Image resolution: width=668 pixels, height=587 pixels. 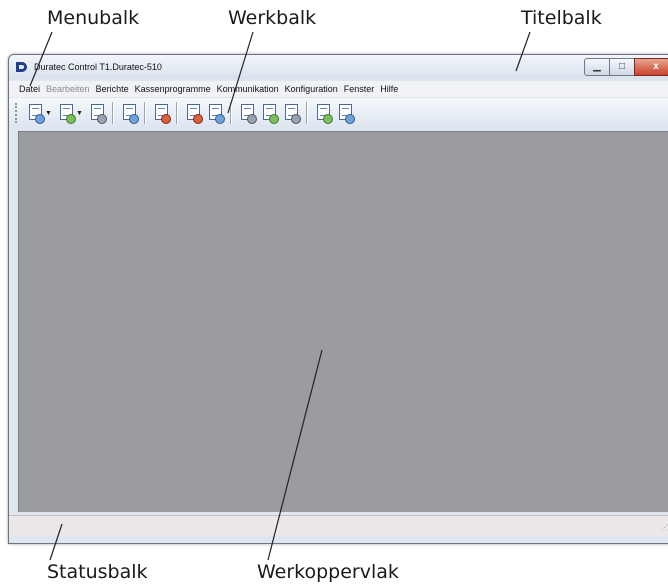 I want to click on report-list-button, so click(x=247, y=113).